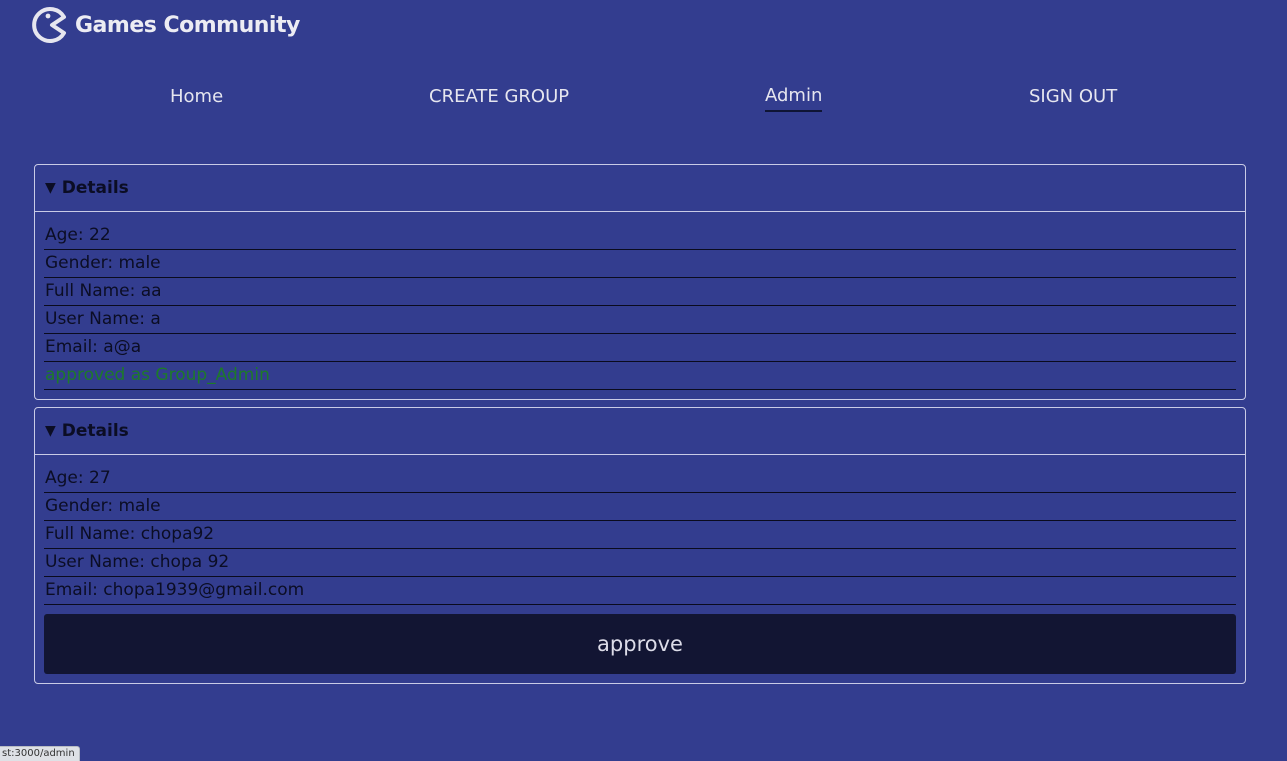 This screenshot has height=761, width=1287. Describe the element at coordinates (640, 535) in the screenshot. I see `full-name-field: Full Name: chopa92` at that location.